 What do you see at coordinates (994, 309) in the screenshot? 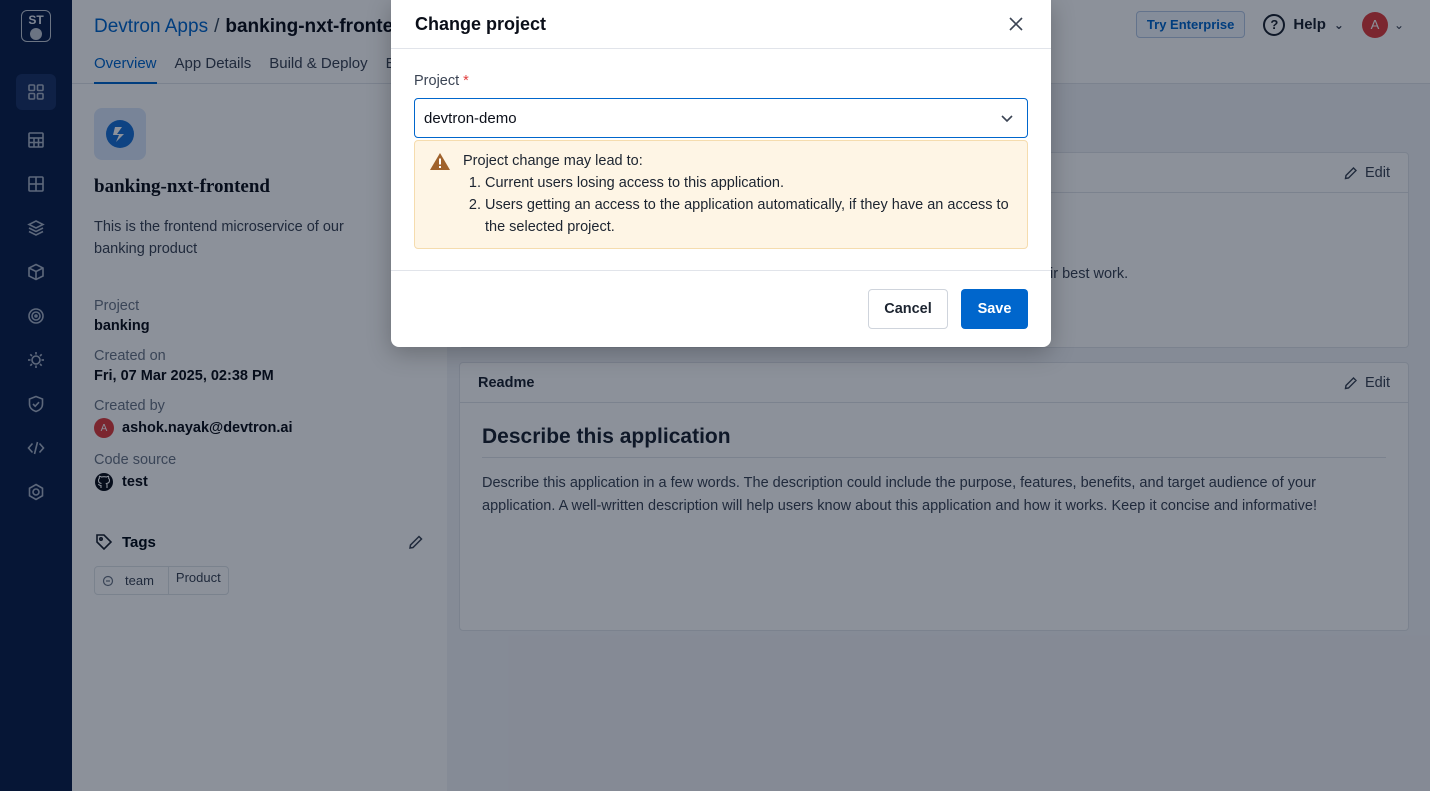
I see `save-button: Save` at bounding box center [994, 309].